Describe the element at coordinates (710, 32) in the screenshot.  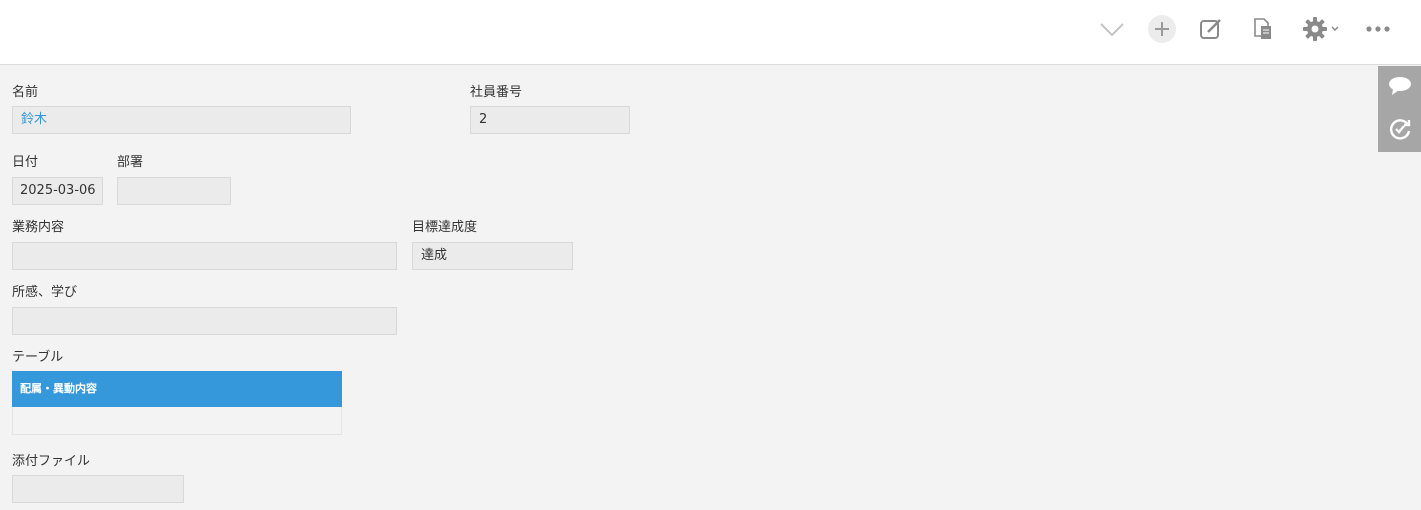
I see `record-toolbar` at that location.